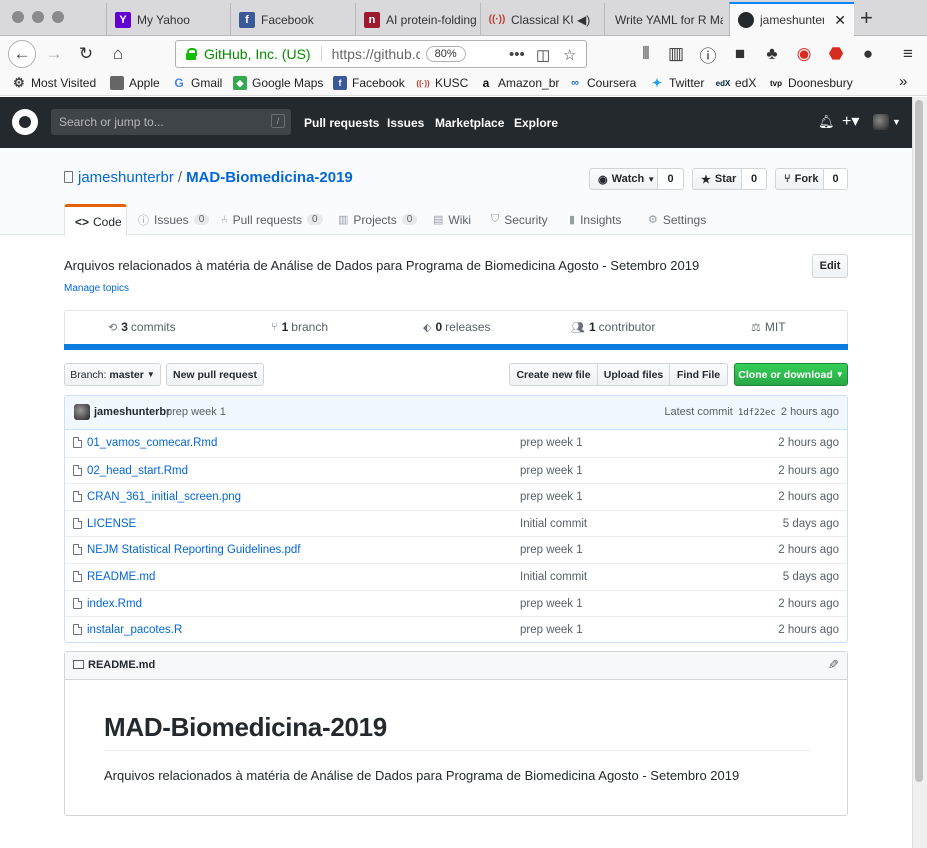  I want to click on bookmark-twitter: ✦ Twitter, so click(677, 83).